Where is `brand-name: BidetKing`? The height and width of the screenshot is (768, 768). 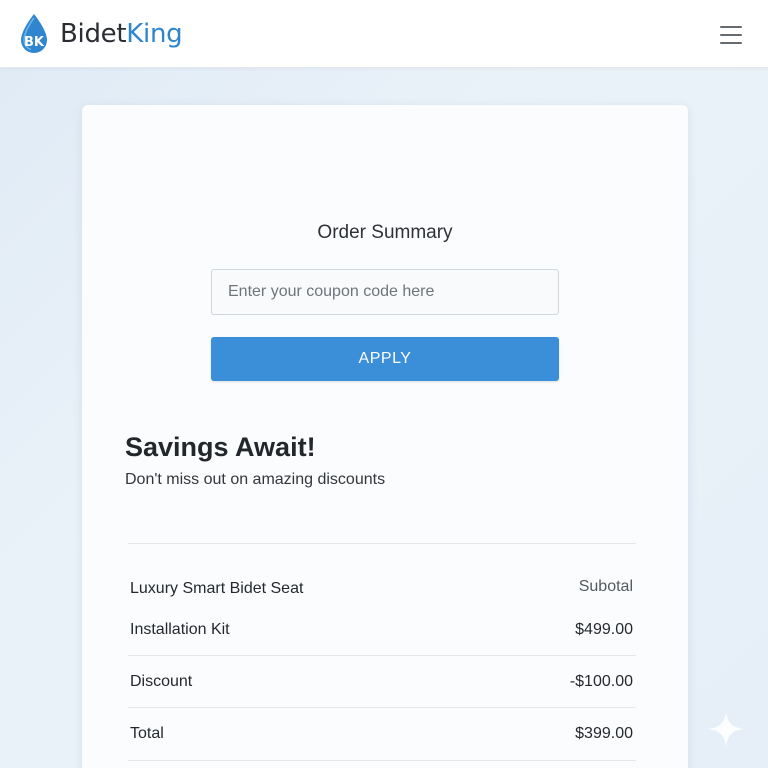
brand-name: BidetKing is located at coordinates (121, 34).